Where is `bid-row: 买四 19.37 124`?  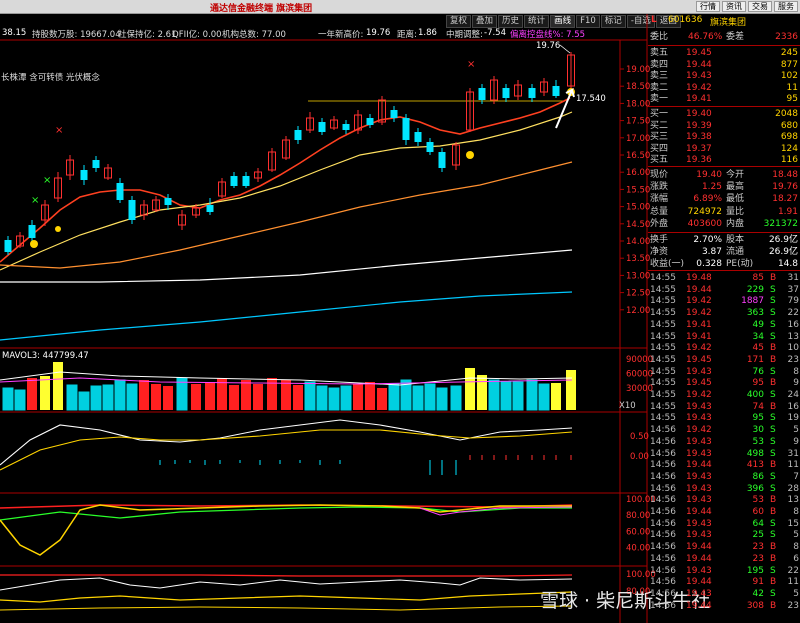
bid-row: 买四 19.37 124 is located at coordinates (724, 149).